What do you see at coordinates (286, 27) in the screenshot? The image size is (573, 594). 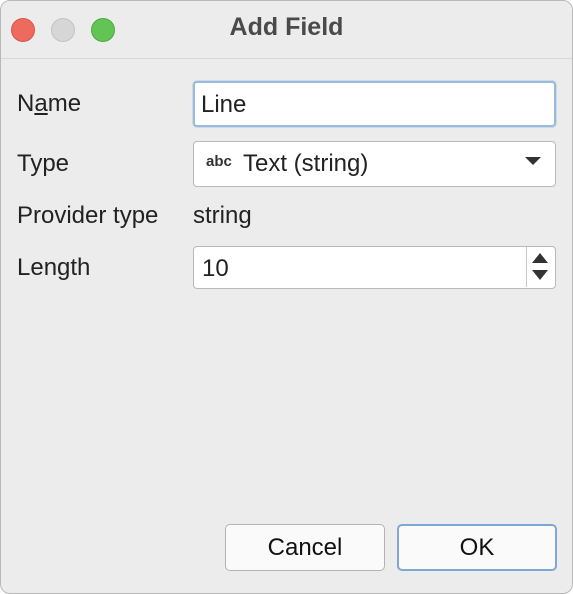 I see `dialog-title: Add Field` at bounding box center [286, 27].